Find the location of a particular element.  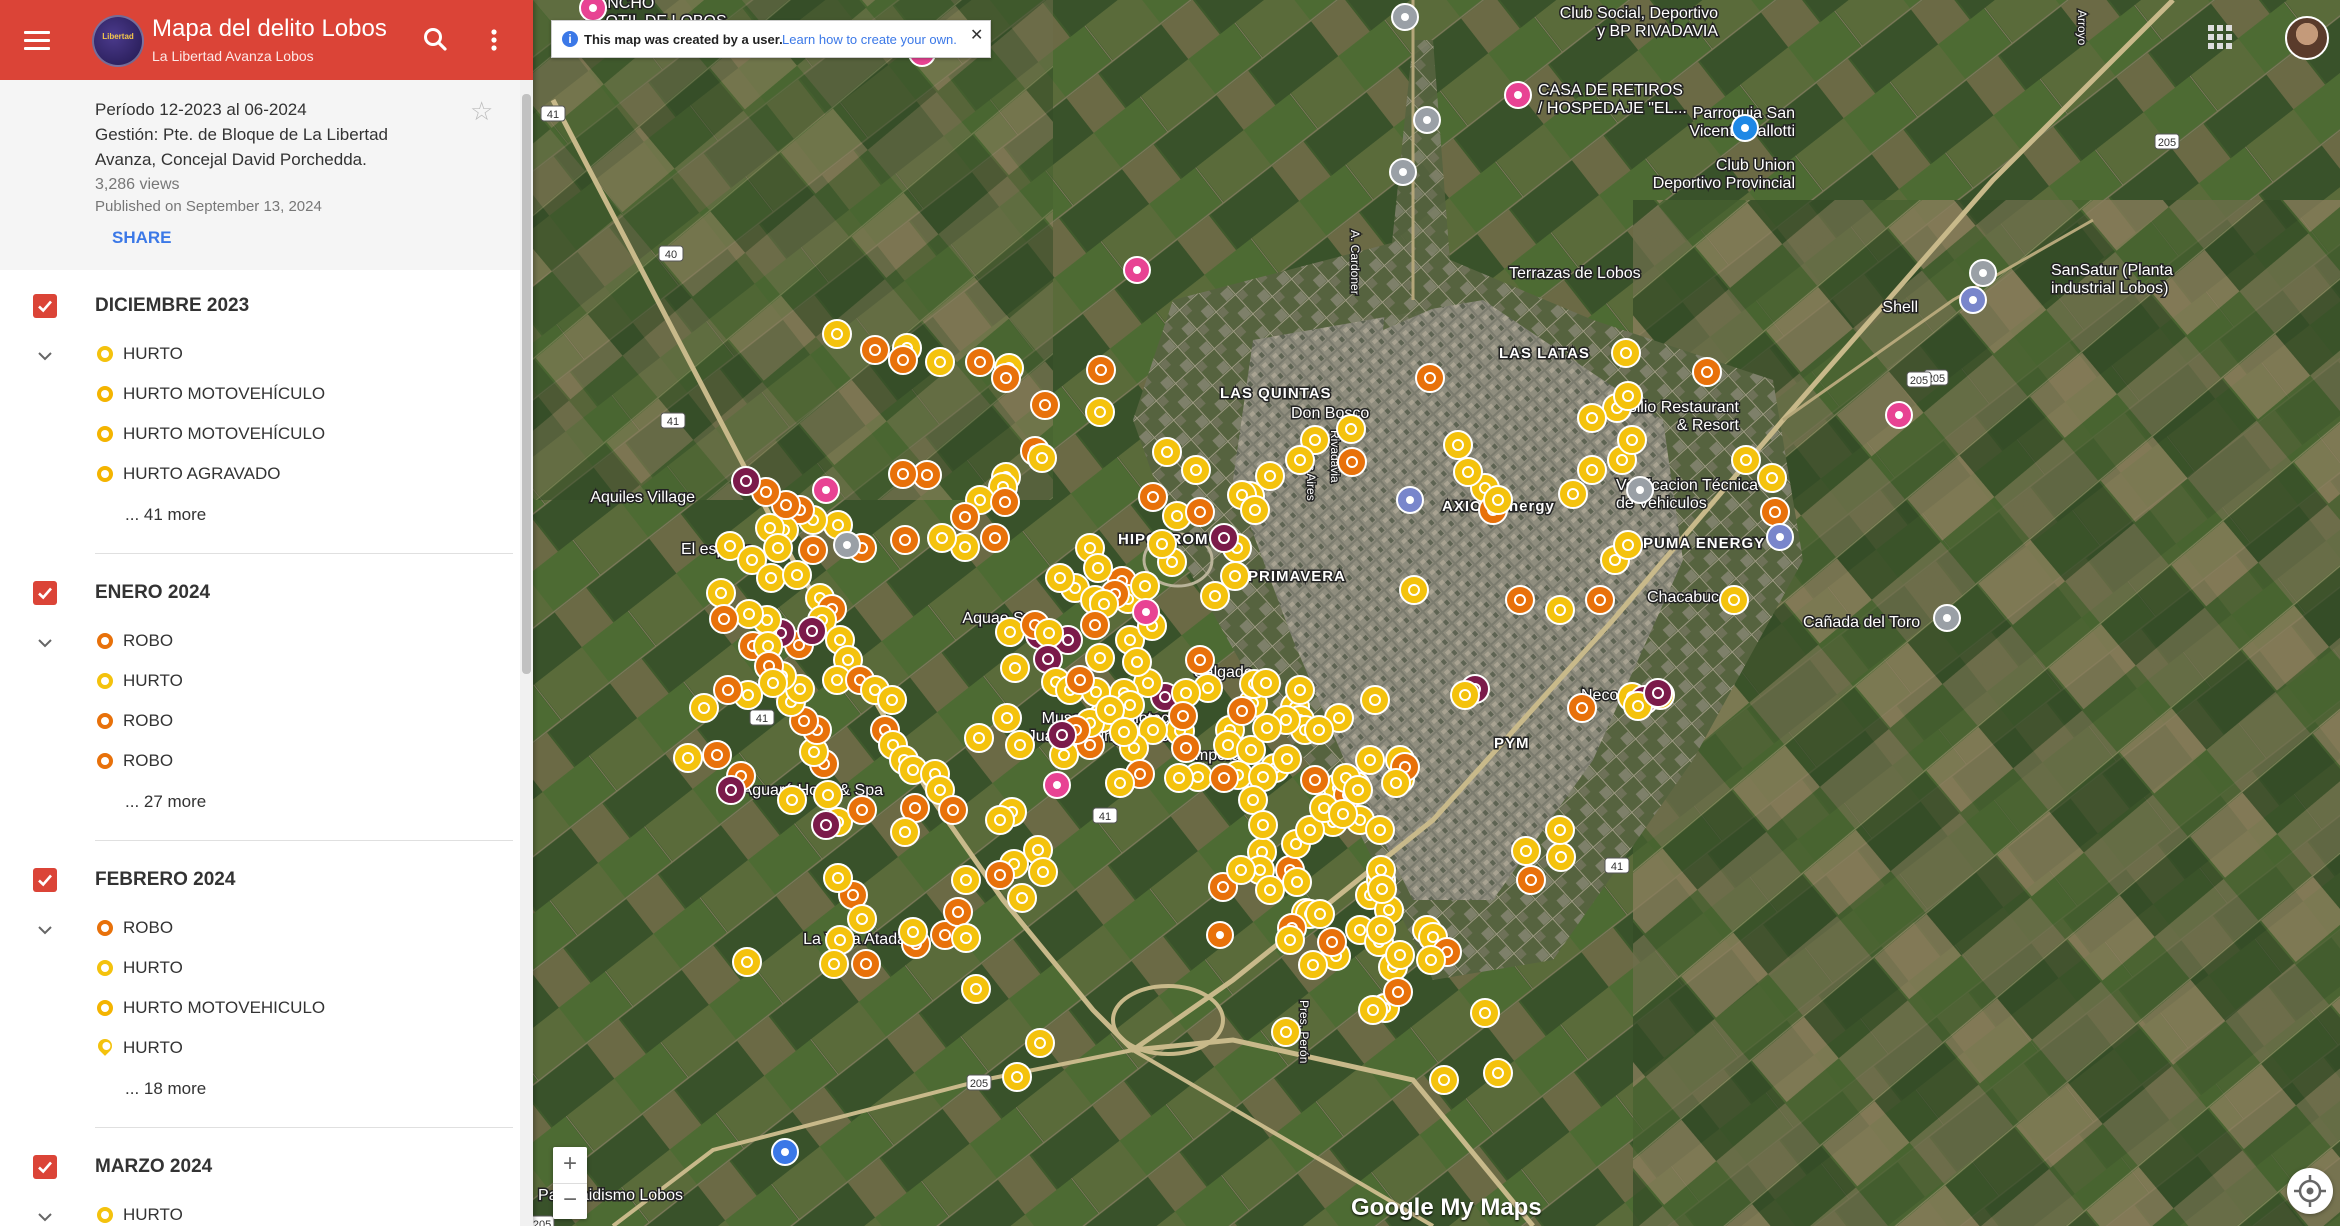

show-more-link: ... 18 more is located at coordinates (165, 1089).